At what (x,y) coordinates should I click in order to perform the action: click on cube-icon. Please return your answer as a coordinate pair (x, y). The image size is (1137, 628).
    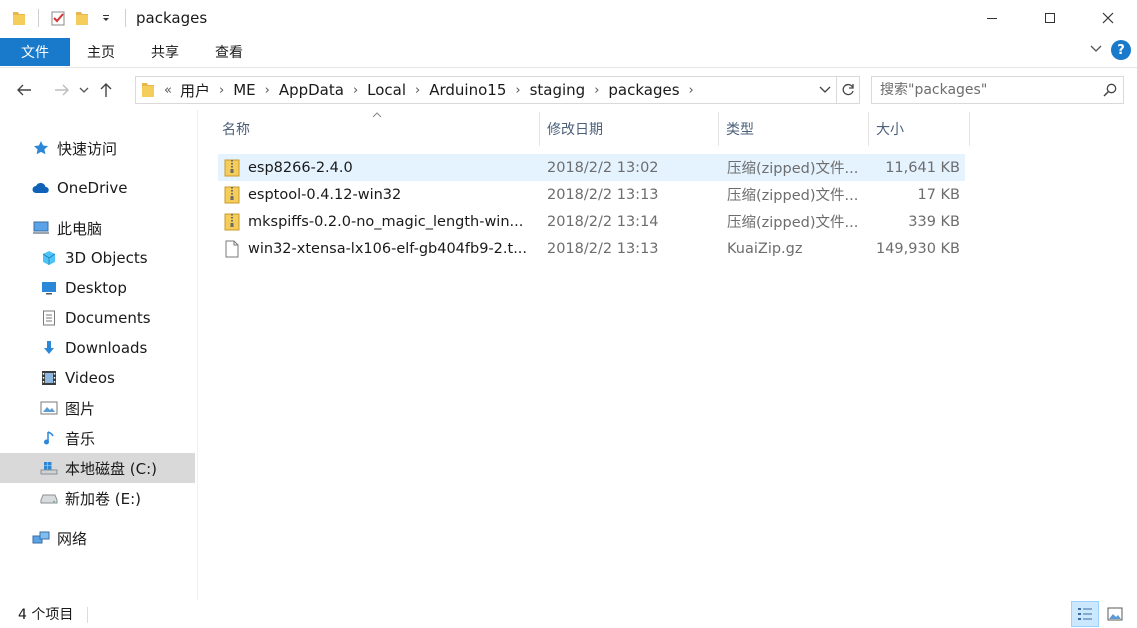
    Looking at the image, I should click on (49, 258).